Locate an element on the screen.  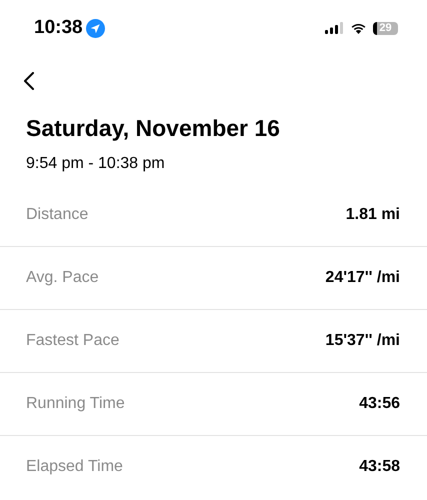
back-icon is located at coordinates (29, 81).